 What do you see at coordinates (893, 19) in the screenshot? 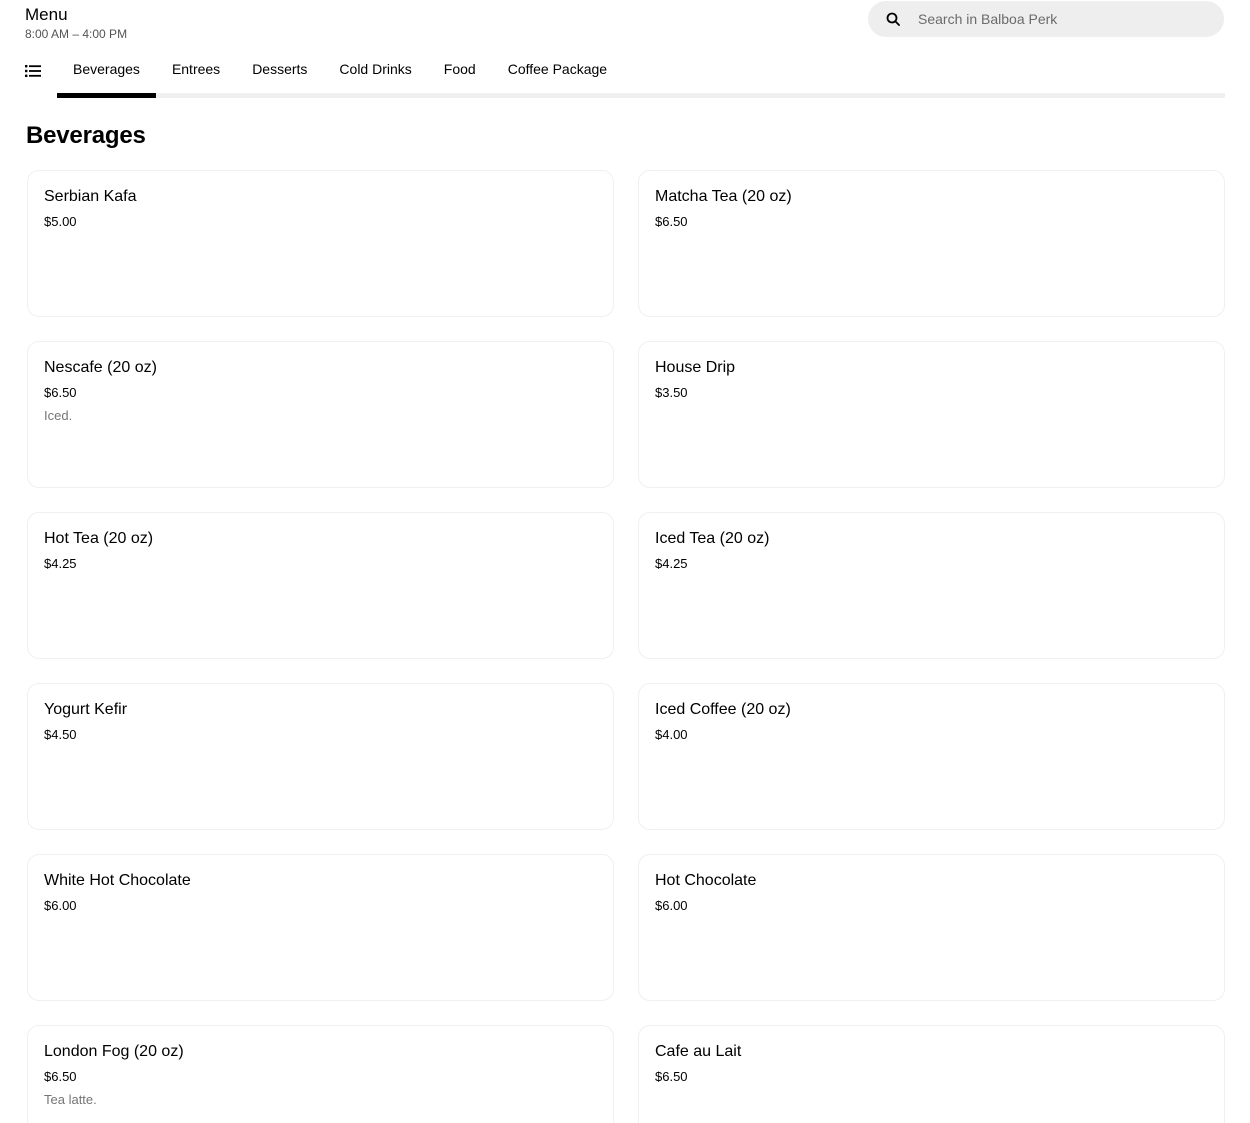
I see `search-icon` at bounding box center [893, 19].